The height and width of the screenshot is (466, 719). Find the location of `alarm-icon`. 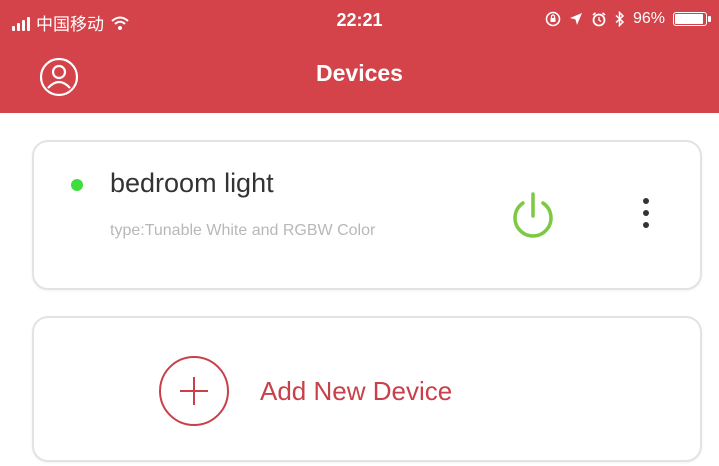

alarm-icon is located at coordinates (599, 19).